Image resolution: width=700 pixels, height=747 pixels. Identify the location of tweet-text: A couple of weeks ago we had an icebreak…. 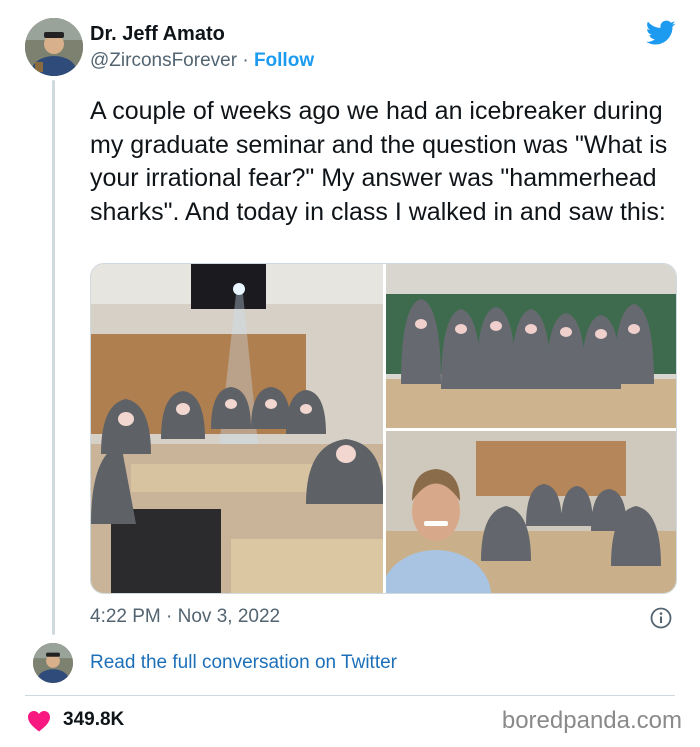
(379, 161).